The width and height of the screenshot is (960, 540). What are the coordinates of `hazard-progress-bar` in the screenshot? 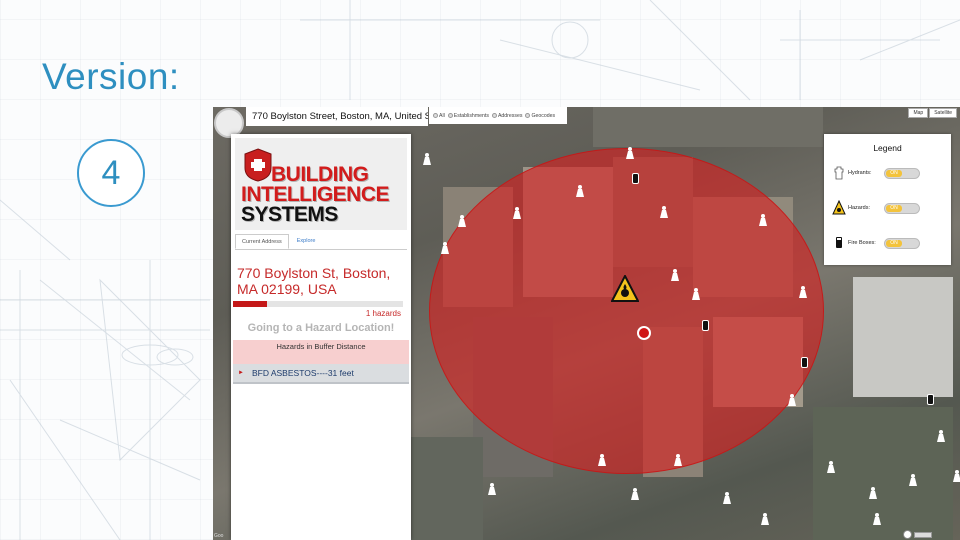 It's located at (318, 304).